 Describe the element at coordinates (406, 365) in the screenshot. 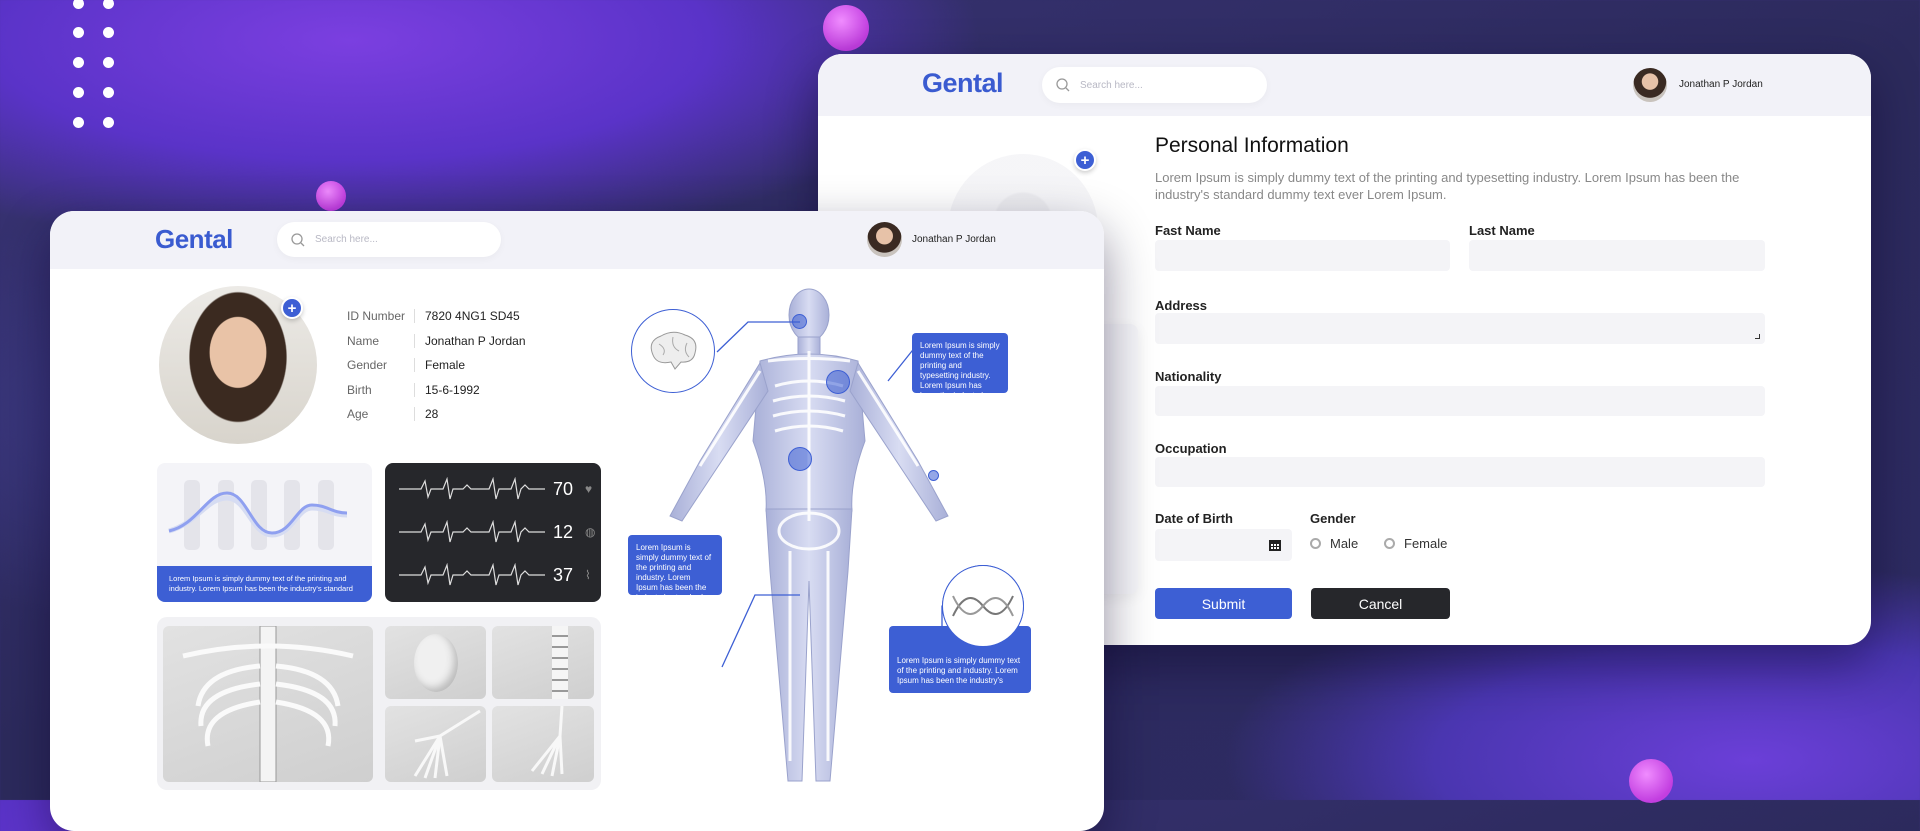

I see `profile-row: Gender Female` at that location.